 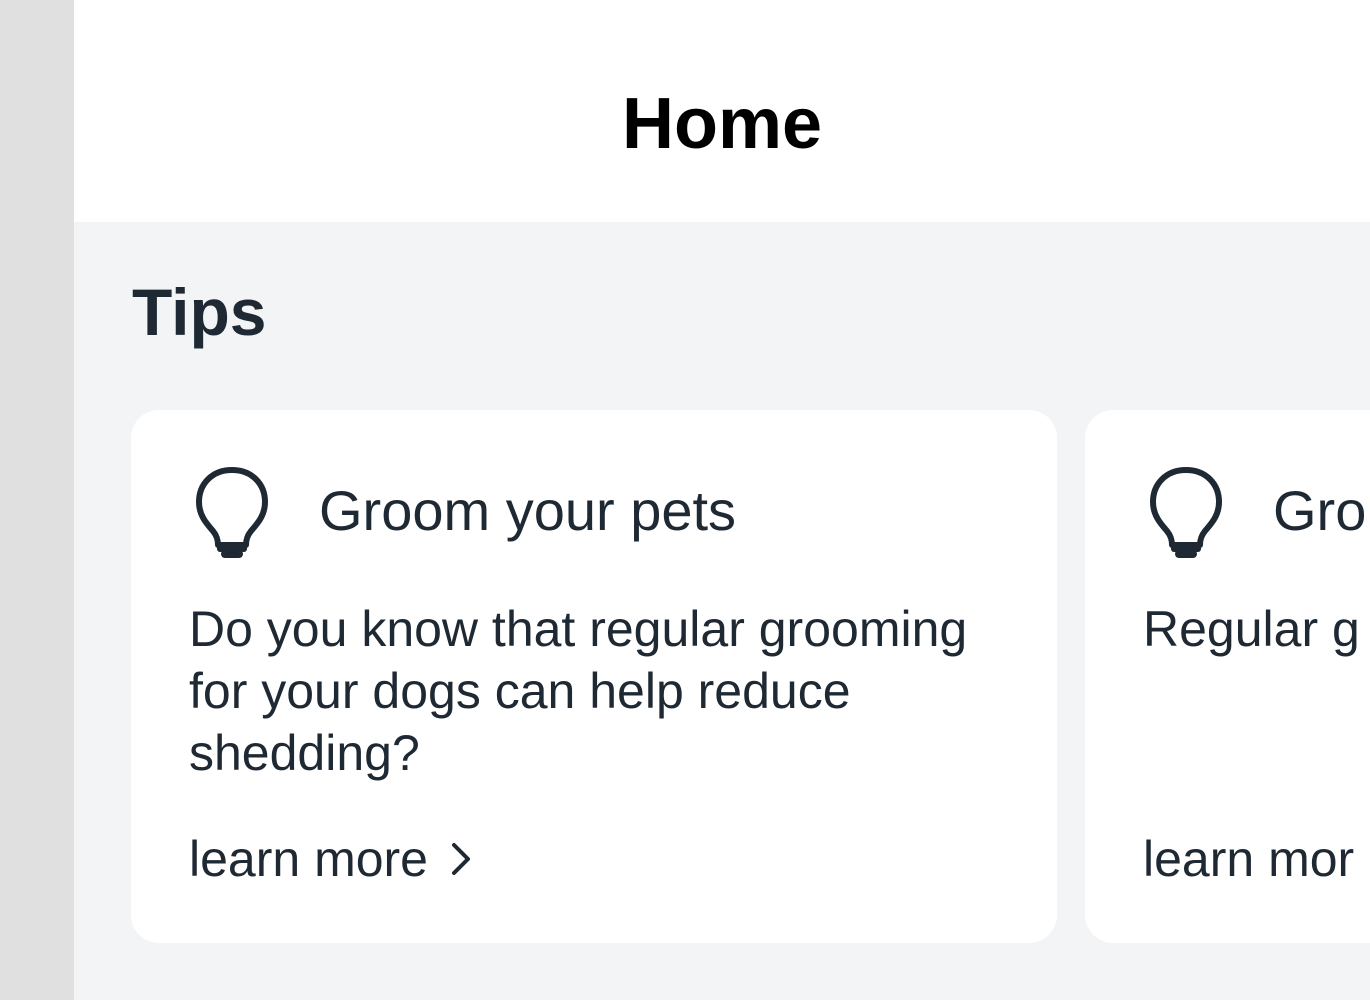 What do you see at coordinates (461, 859) in the screenshot?
I see `chevron-right-icon` at bounding box center [461, 859].